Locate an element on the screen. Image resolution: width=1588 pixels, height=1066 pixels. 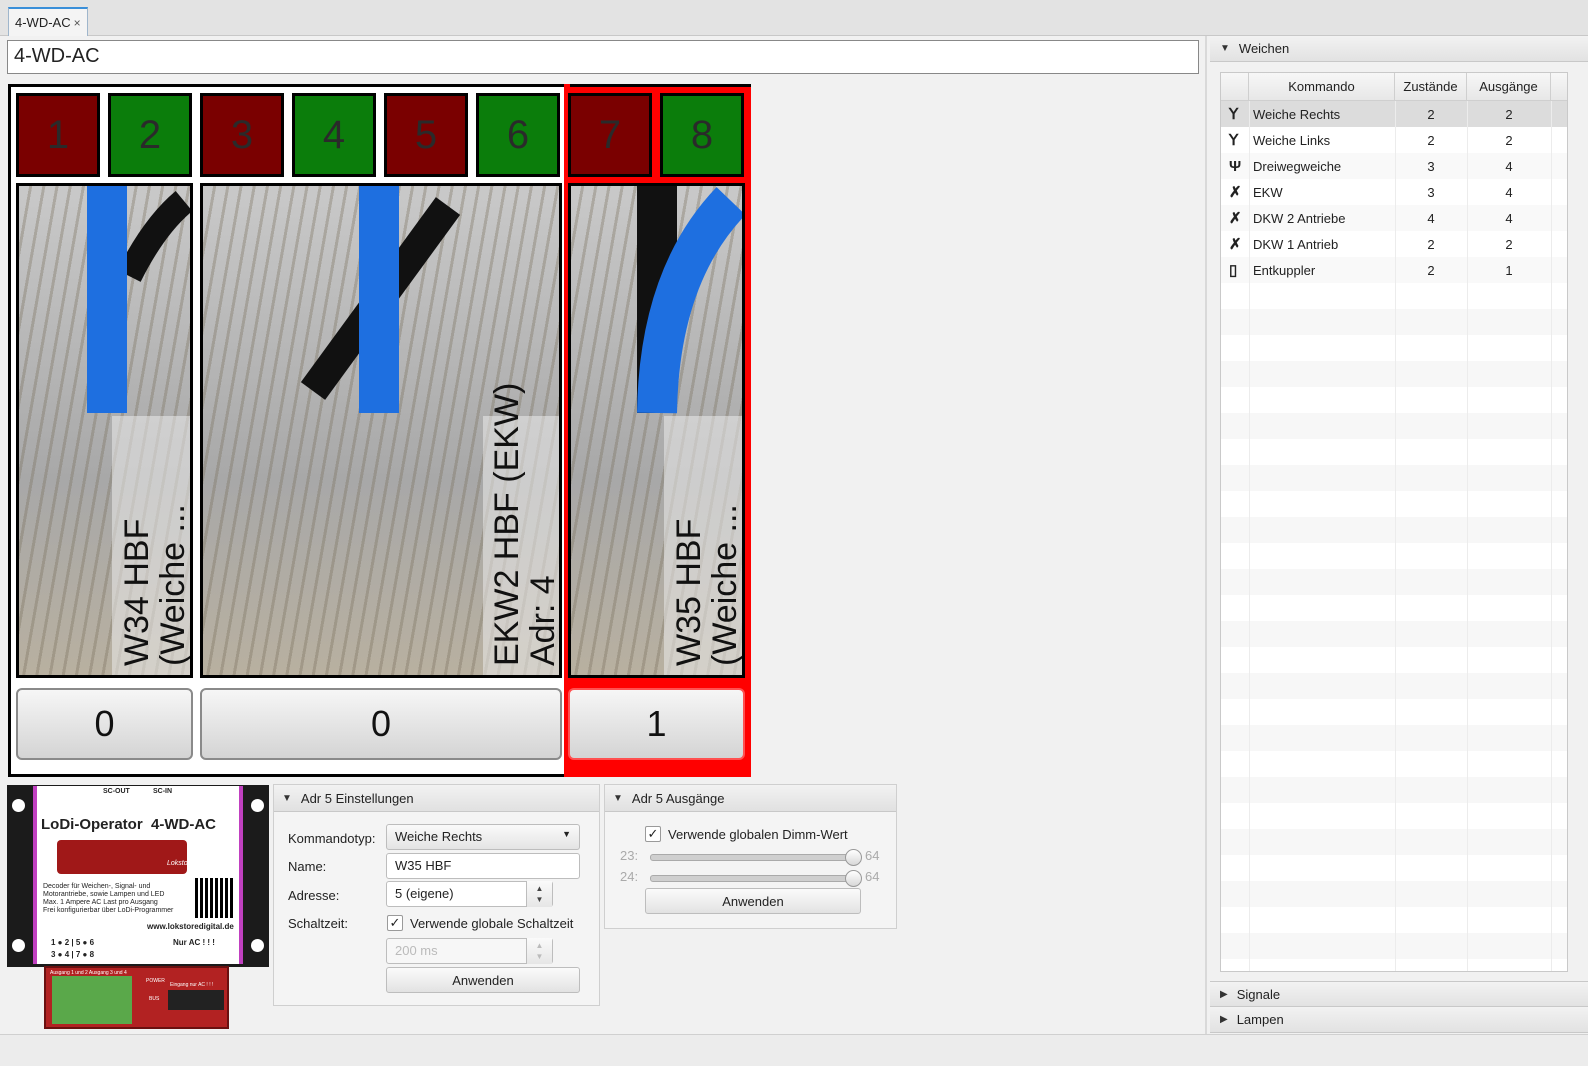
feature-line: Frei konfigurierbar über LoDi-Programmer is located at coordinates (108, 910).